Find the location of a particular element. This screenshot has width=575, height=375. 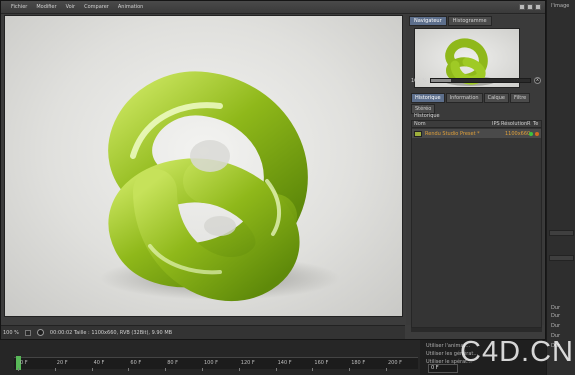

tab-calque: Calque is located at coordinates (496, 98).